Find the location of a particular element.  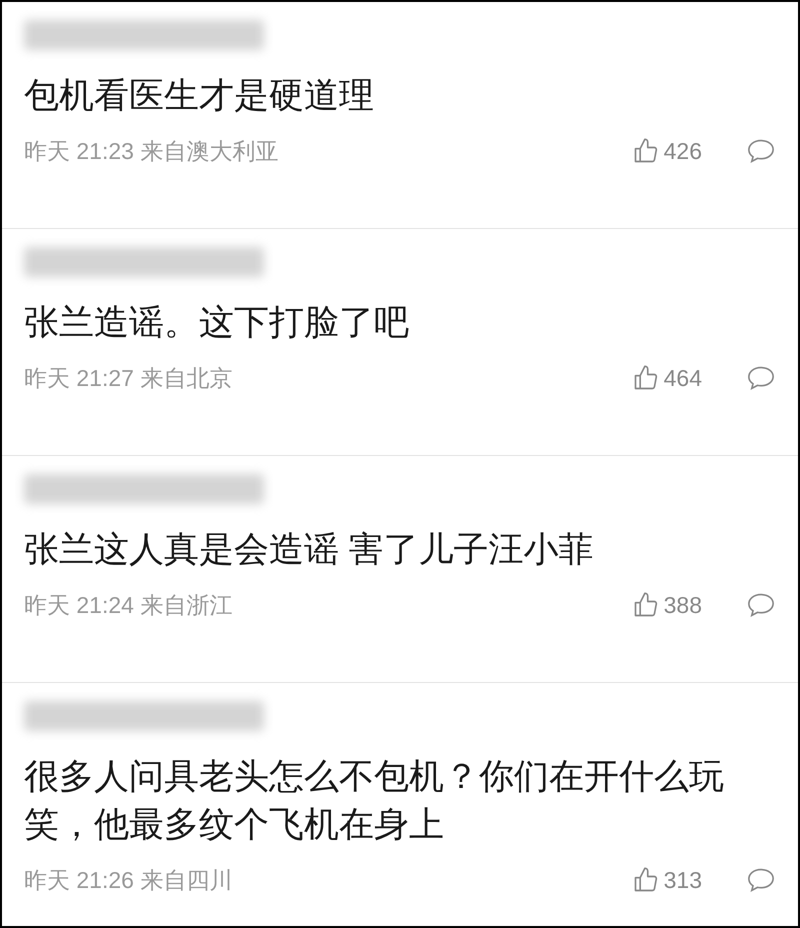

comment-time-location: 昨天 21:23 来自澳大利亚 is located at coordinates (151, 151).